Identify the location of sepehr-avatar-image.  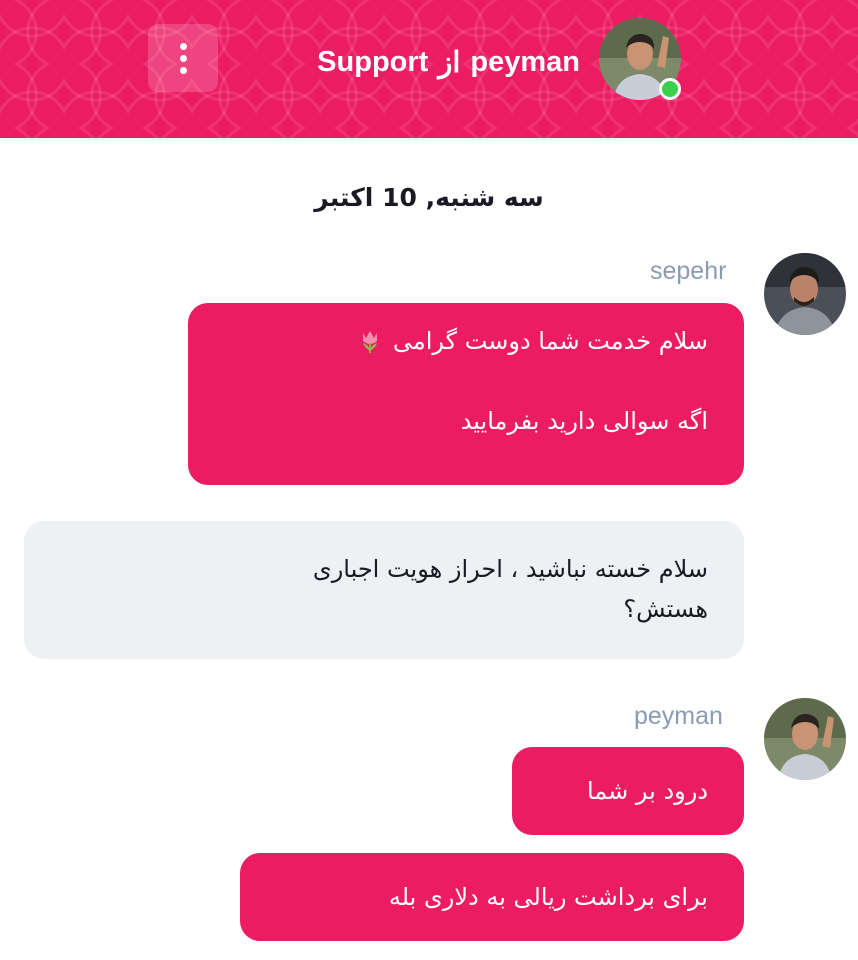
(805, 294).